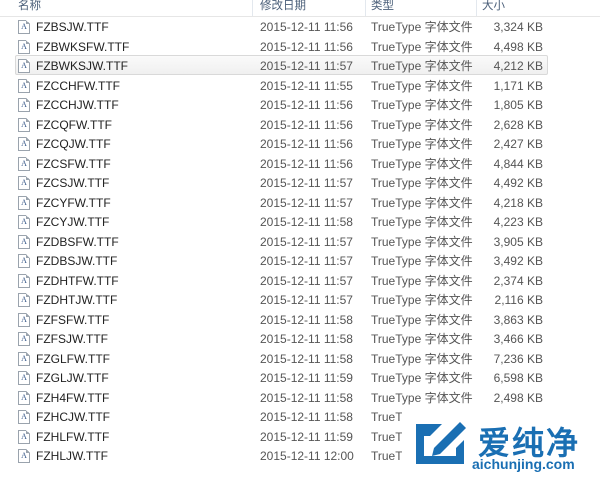 This screenshot has height=477, width=600. Describe the element at coordinates (73, 163) in the screenshot. I see `file-name: FZCSFW.TTF` at that location.